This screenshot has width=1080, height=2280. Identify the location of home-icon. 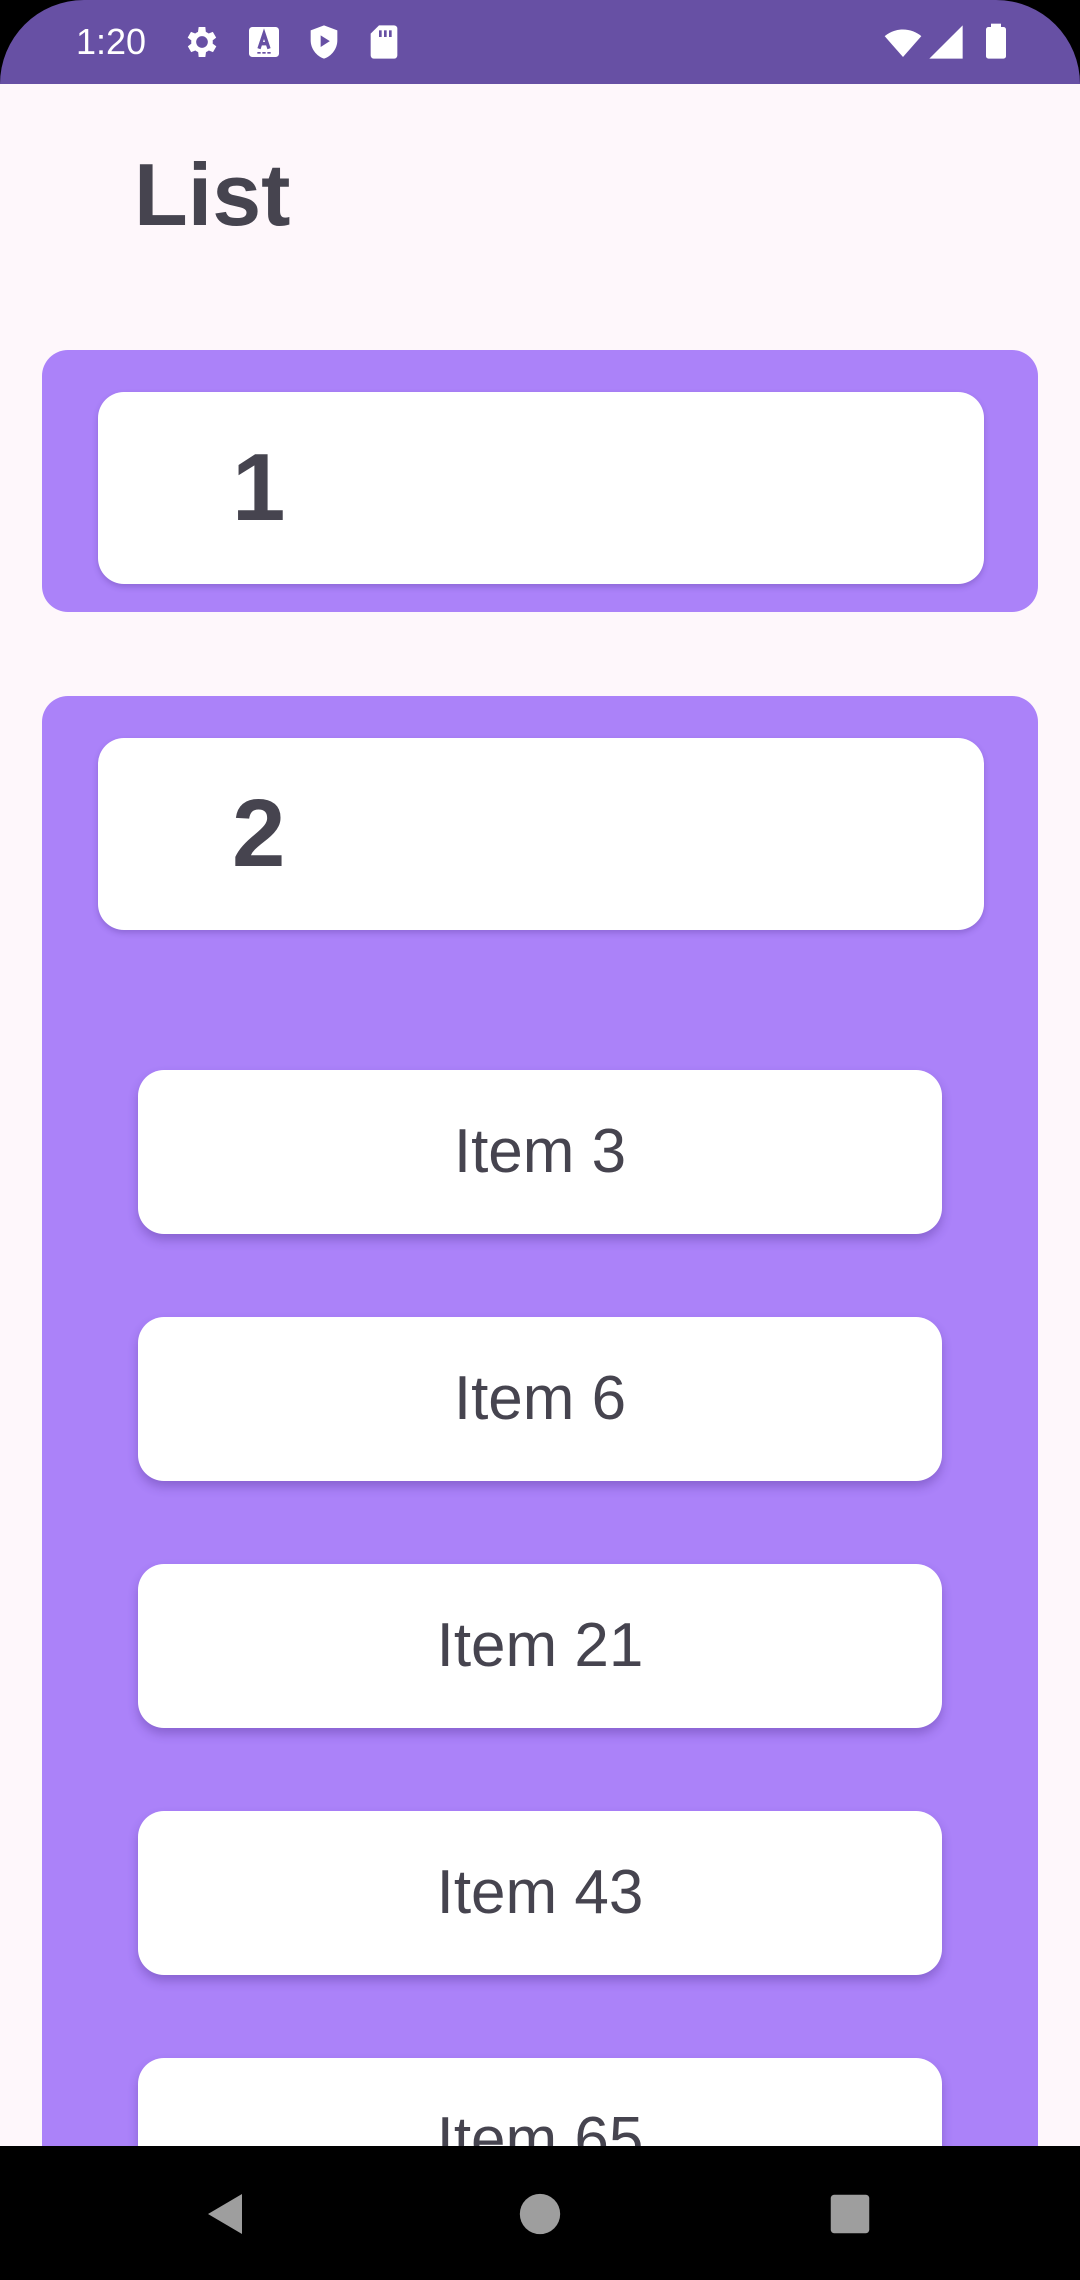
(540, 2214).